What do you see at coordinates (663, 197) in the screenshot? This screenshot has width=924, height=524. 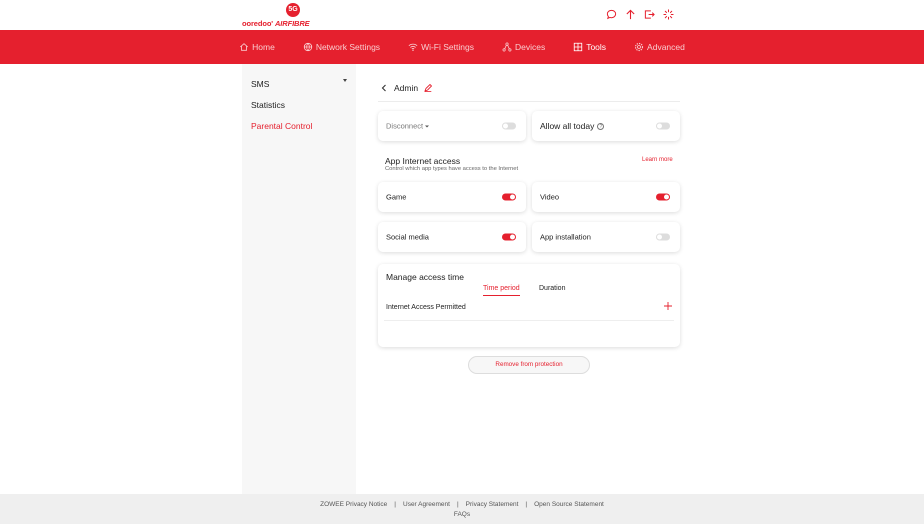 I see `video-toggle` at bounding box center [663, 197].